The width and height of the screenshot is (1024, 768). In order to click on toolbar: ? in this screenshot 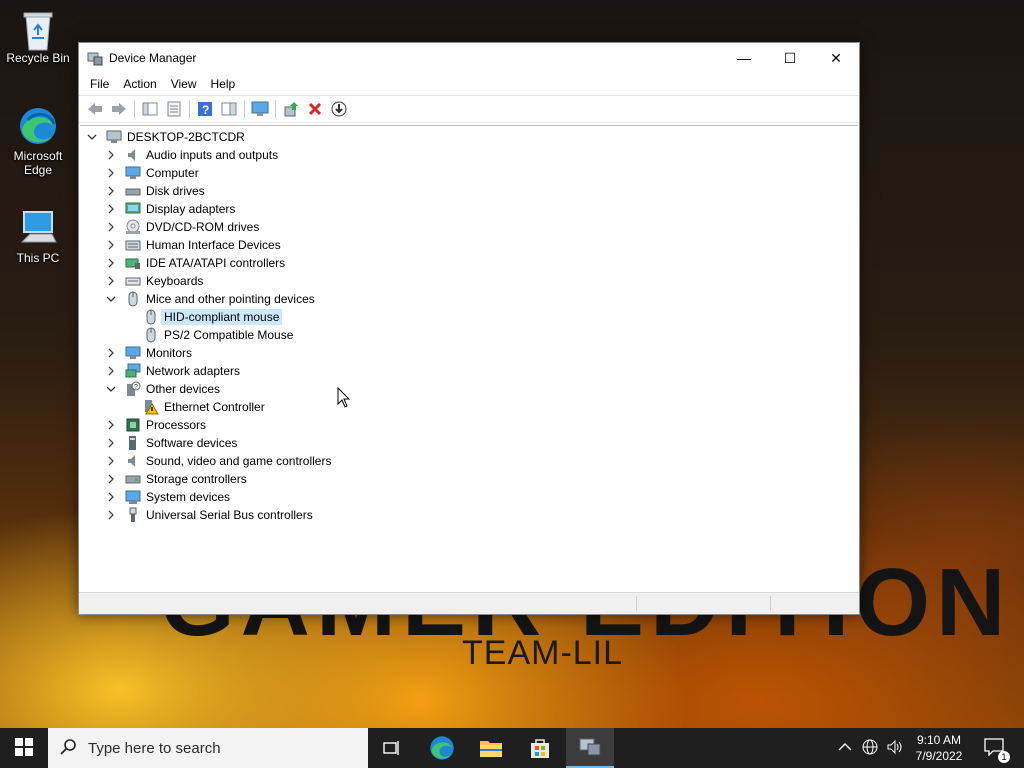, I will do `click(469, 109)`.